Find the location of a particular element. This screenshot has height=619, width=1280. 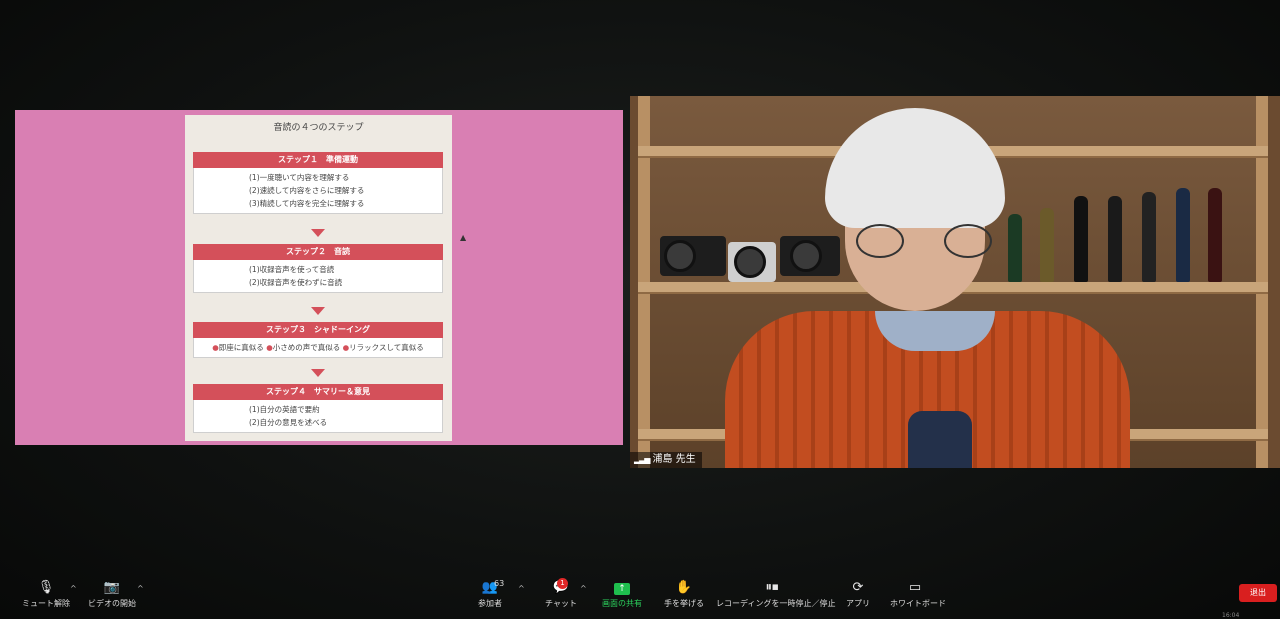

video-options-chevron-icon: ^ is located at coordinates (140, 588).